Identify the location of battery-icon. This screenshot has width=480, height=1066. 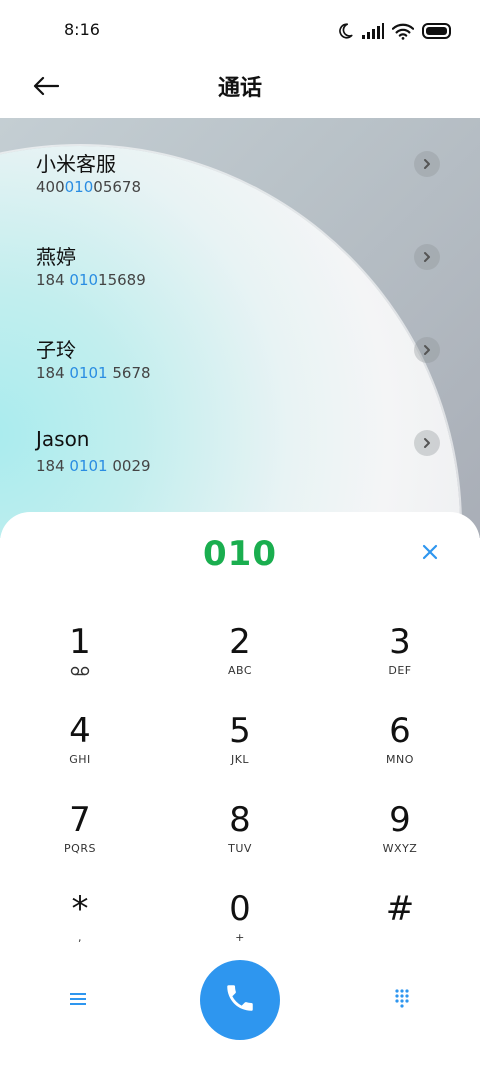
(437, 31).